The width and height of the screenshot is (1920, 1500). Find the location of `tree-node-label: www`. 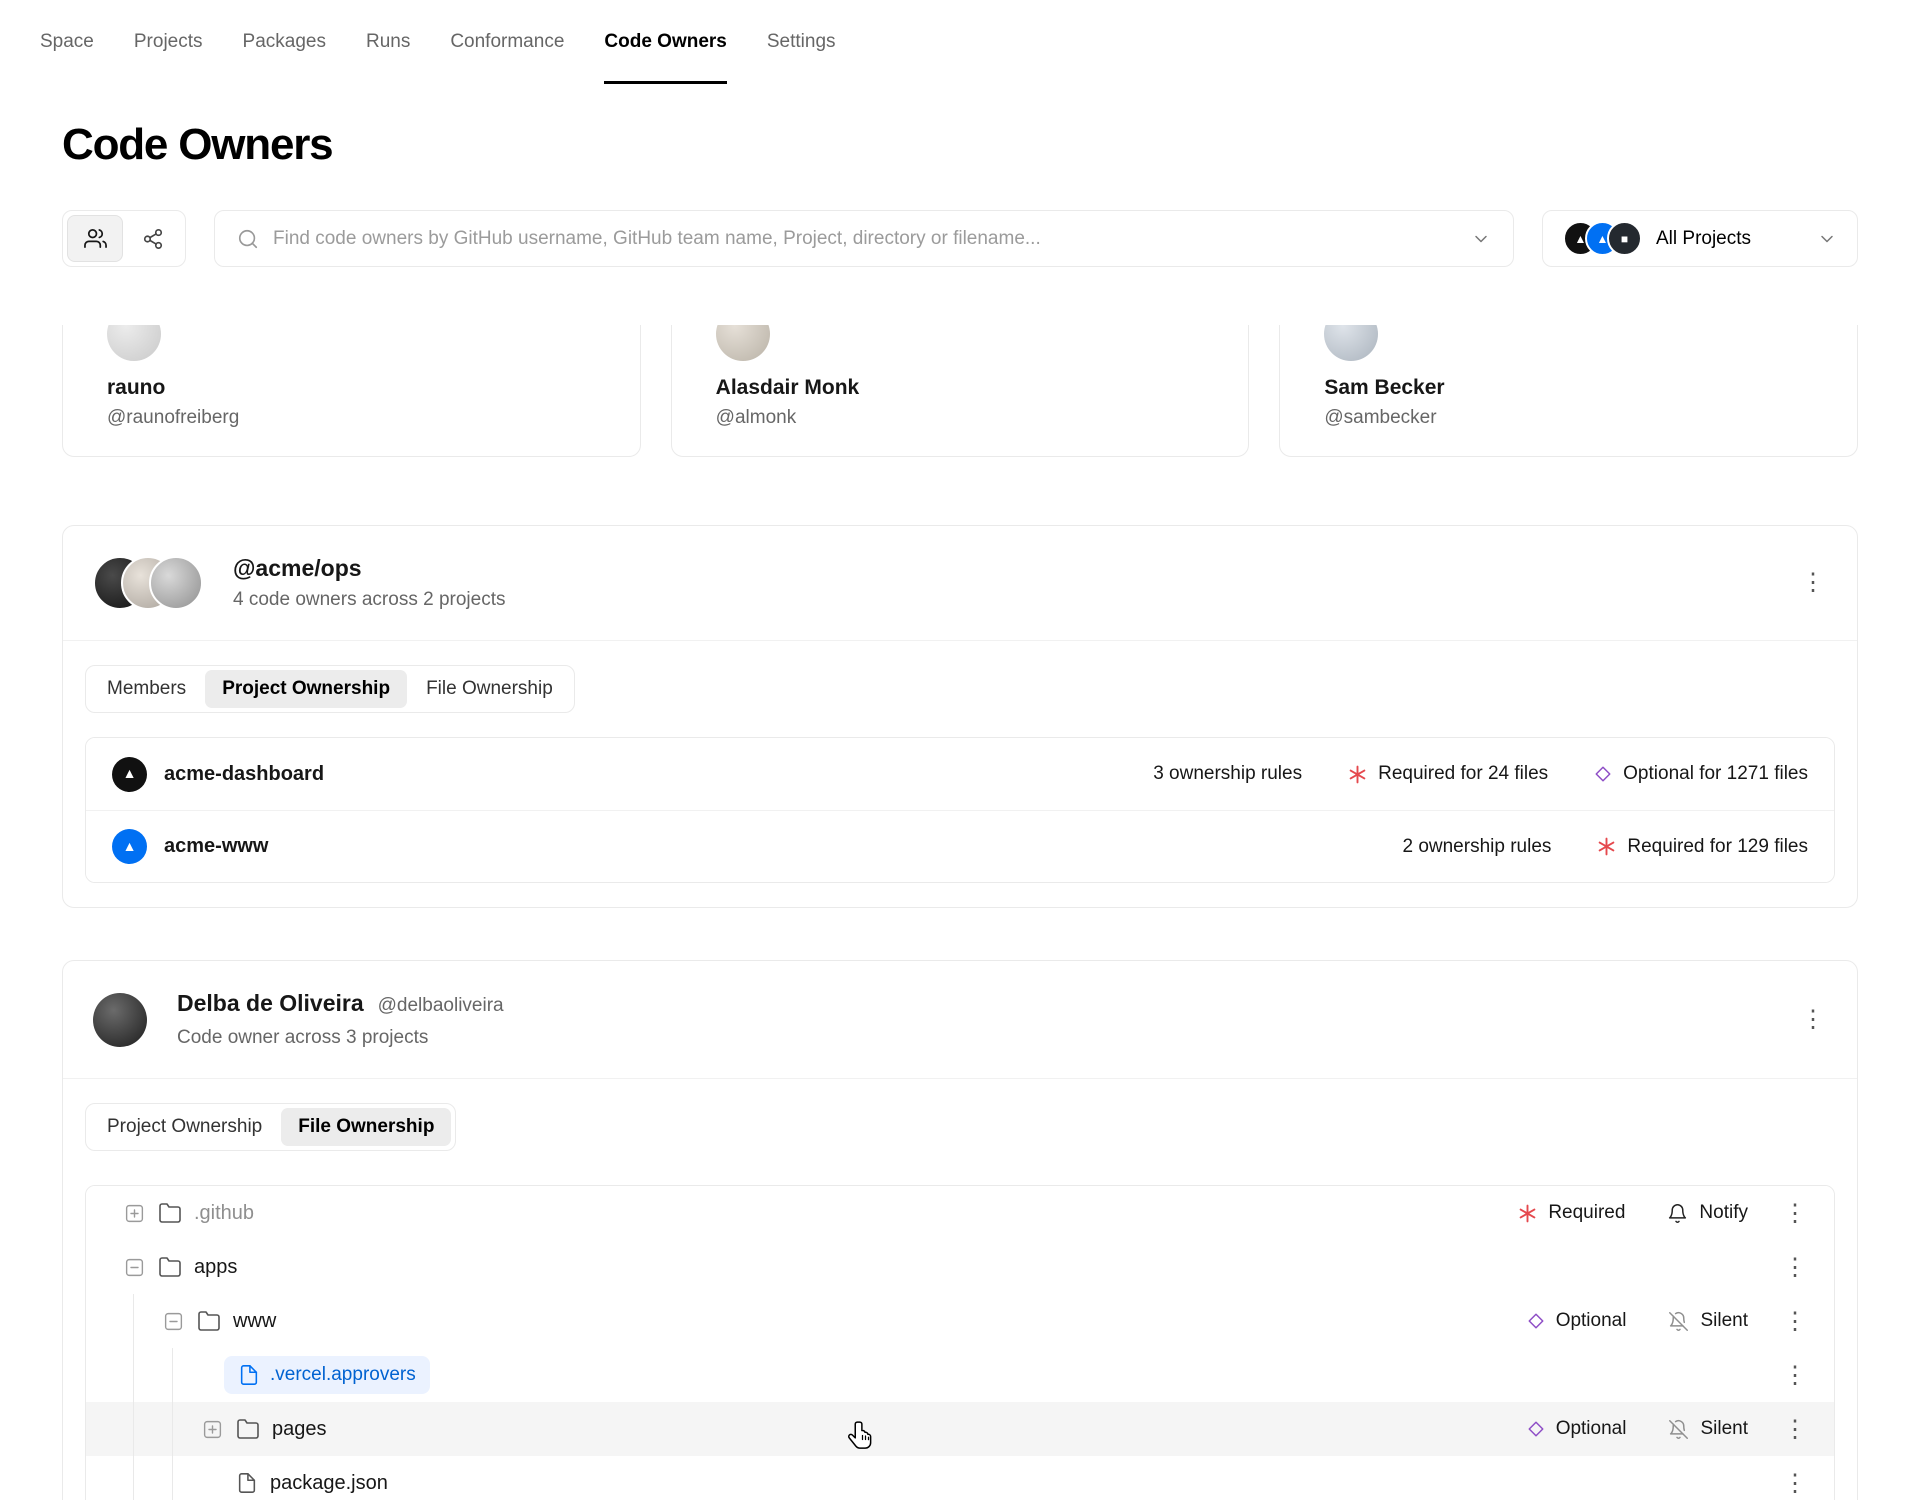

tree-node-label: www is located at coordinates (255, 1320).